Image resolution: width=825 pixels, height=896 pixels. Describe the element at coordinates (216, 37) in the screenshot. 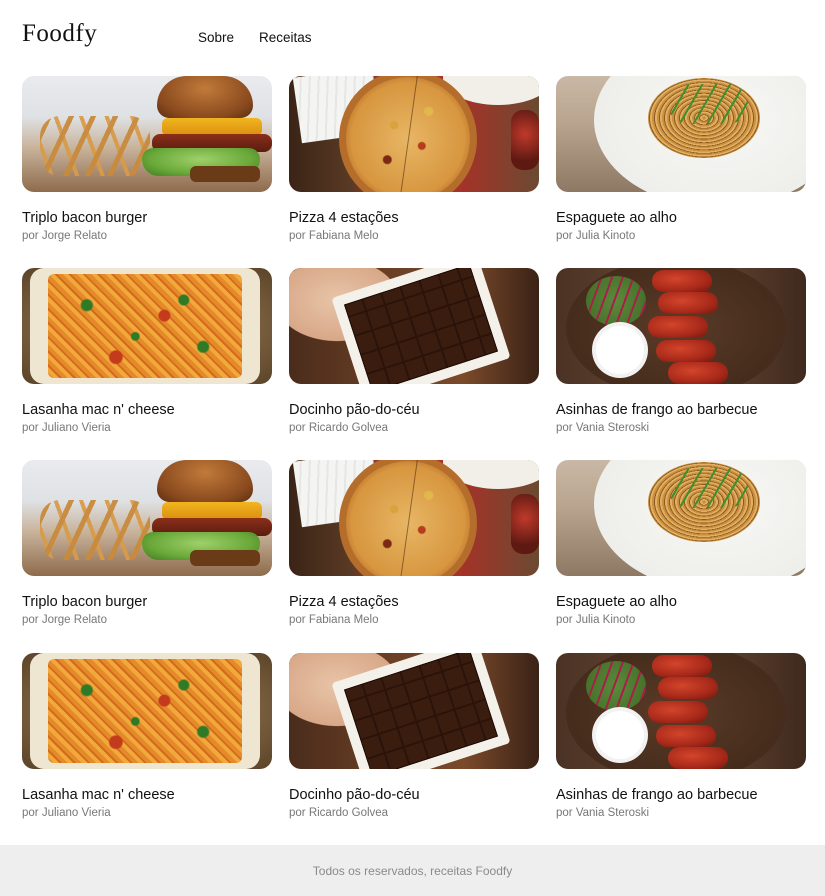

I see `nav-link-sobre: Sobre` at that location.